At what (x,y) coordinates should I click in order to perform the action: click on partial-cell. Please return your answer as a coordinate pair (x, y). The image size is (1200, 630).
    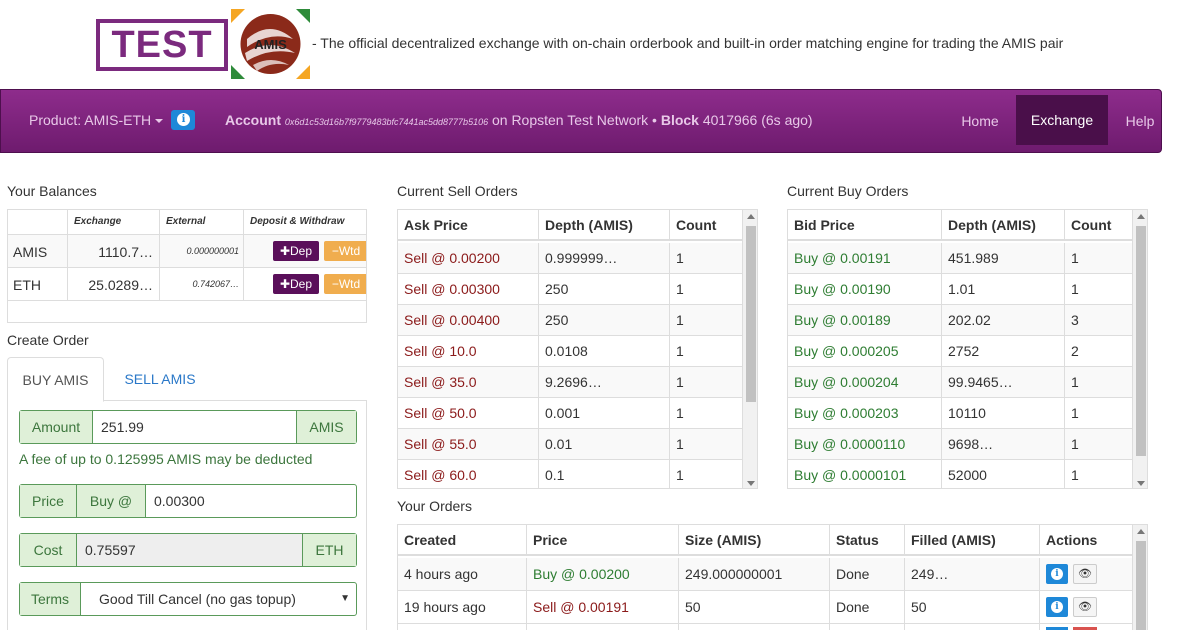
    Looking at the image, I should click on (462, 627).